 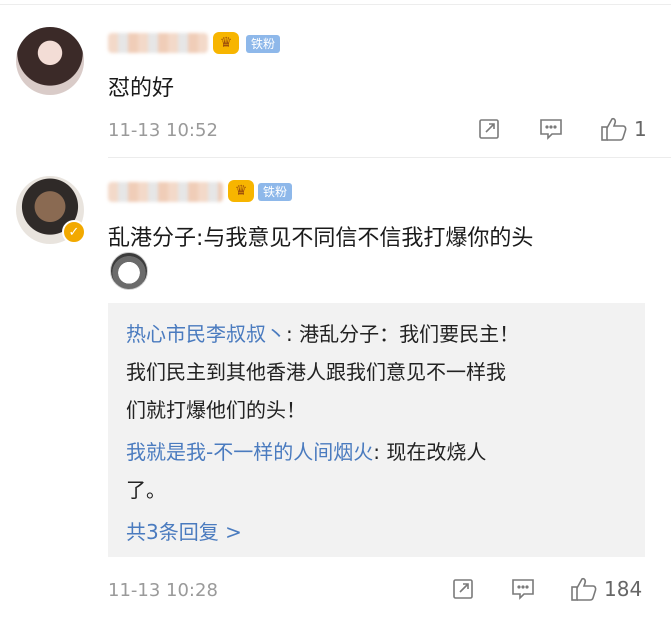 I want to click on more-replies-link: 共3条回复 >, so click(x=184, y=530).